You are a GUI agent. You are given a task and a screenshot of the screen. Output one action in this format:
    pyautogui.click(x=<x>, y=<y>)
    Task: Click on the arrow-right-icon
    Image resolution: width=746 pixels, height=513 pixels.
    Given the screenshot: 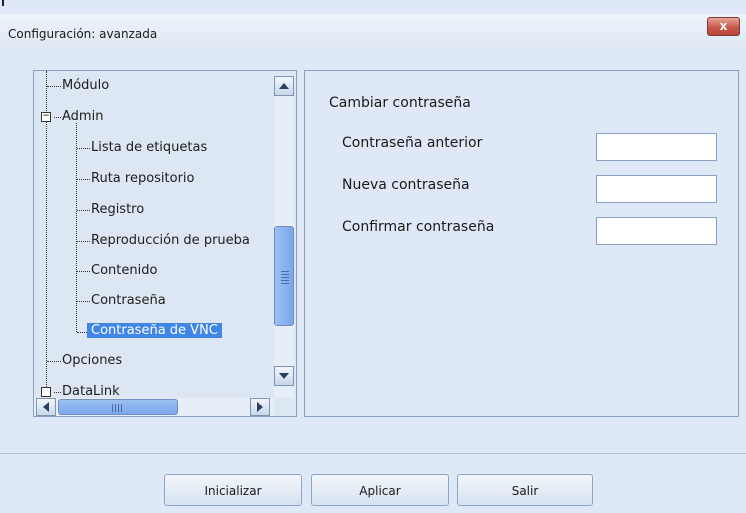 What is the action you would take?
    pyautogui.click(x=260, y=407)
    